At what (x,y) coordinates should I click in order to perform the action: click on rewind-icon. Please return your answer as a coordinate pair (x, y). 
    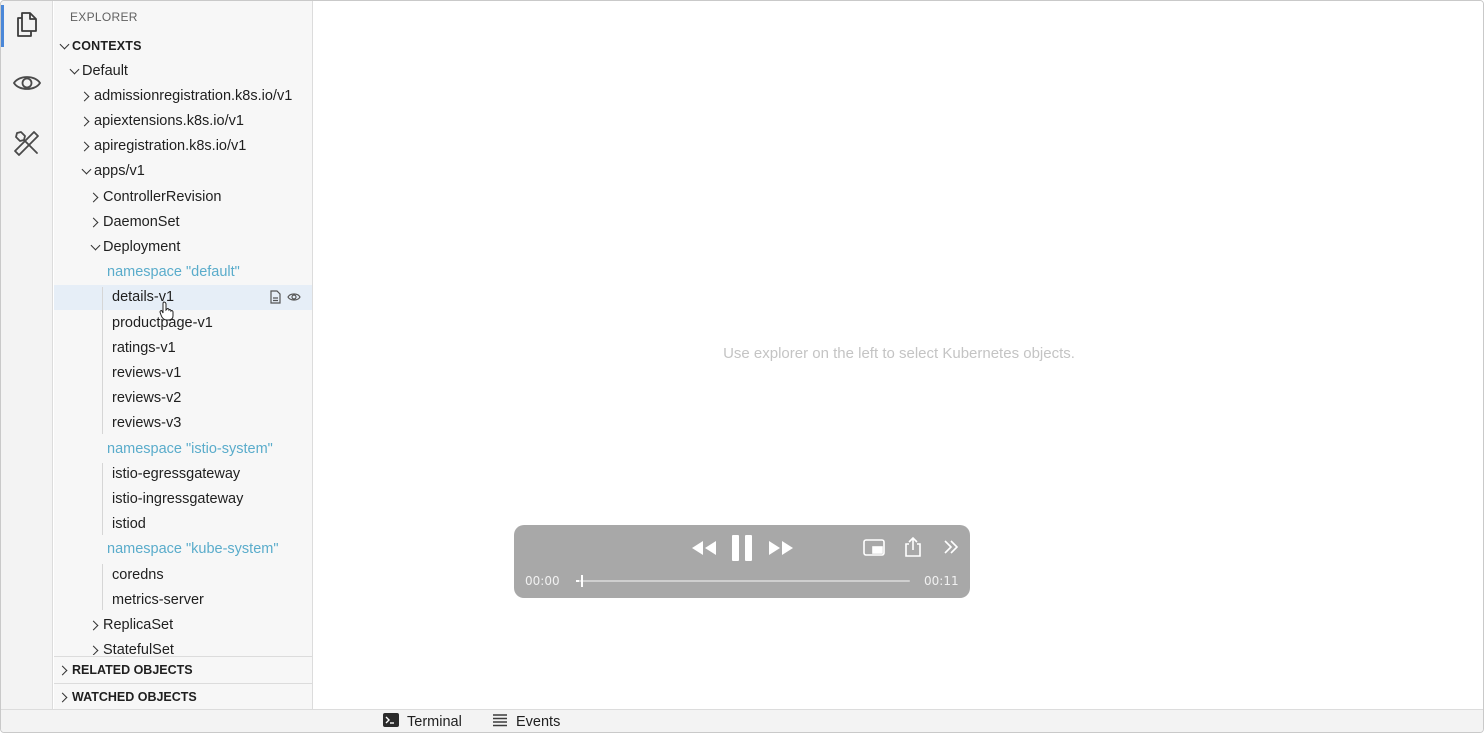
    Looking at the image, I should click on (704, 550).